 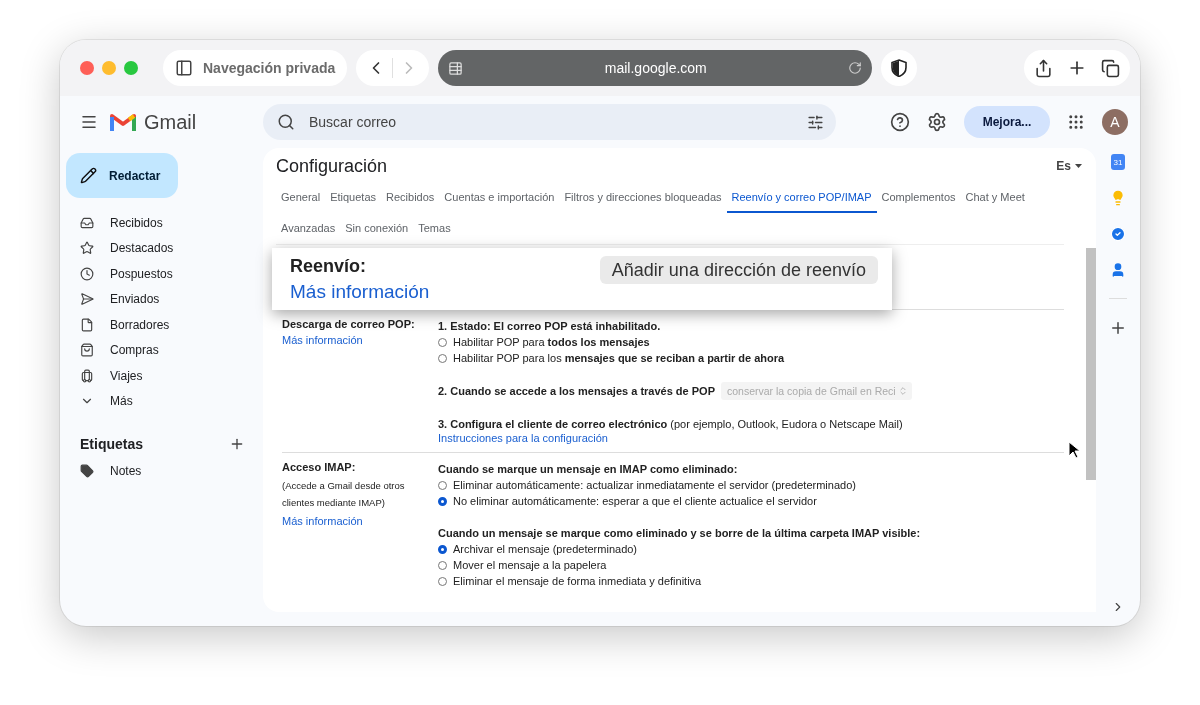 I want to click on sidebar-item: Viajes, so click(x=159, y=376).